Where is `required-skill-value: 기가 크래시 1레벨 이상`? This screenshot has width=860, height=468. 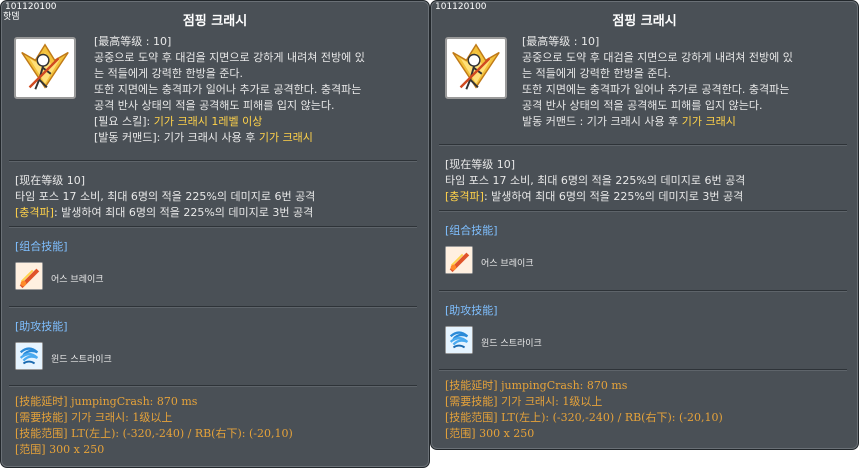
required-skill-value: 기가 크래시 1레벨 이상 is located at coordinates (208, 121).